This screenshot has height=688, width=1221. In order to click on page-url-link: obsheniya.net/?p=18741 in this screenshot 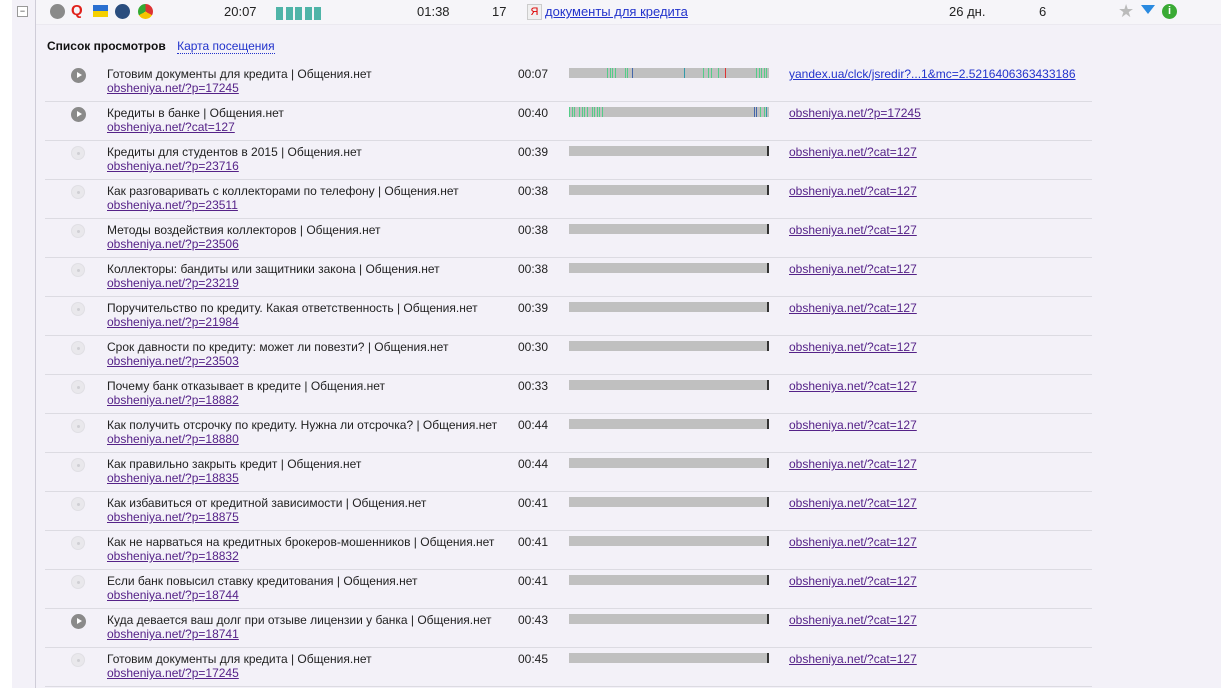, I will do `click(173, 634)`.